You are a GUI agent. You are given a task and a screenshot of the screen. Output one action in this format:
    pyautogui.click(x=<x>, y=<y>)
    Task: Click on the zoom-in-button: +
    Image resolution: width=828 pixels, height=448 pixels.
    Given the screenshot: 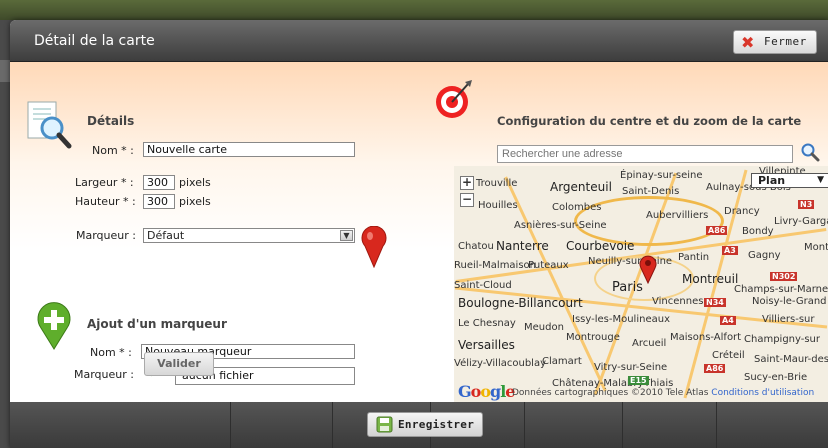 What is the action you would take?
    pyautogui.click(x=467, y=183)
    